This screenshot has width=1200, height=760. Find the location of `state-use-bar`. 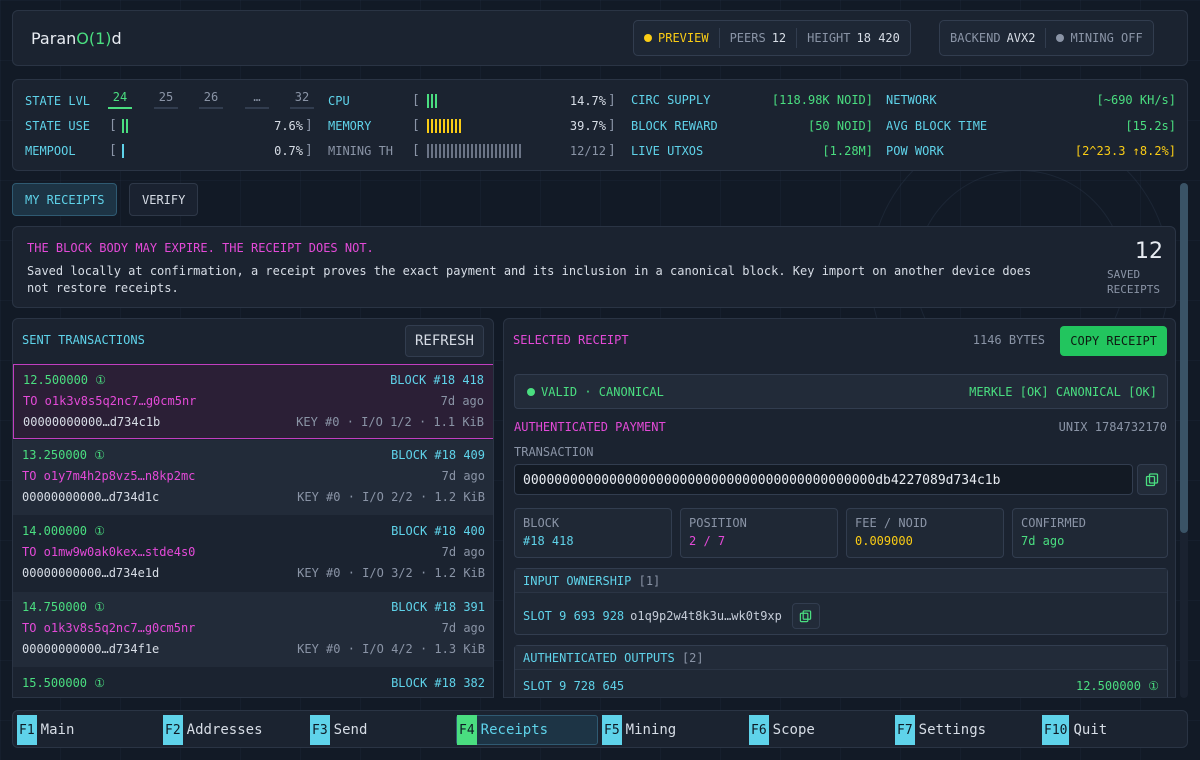

state-use-bar is located at coordinates (125, 126).